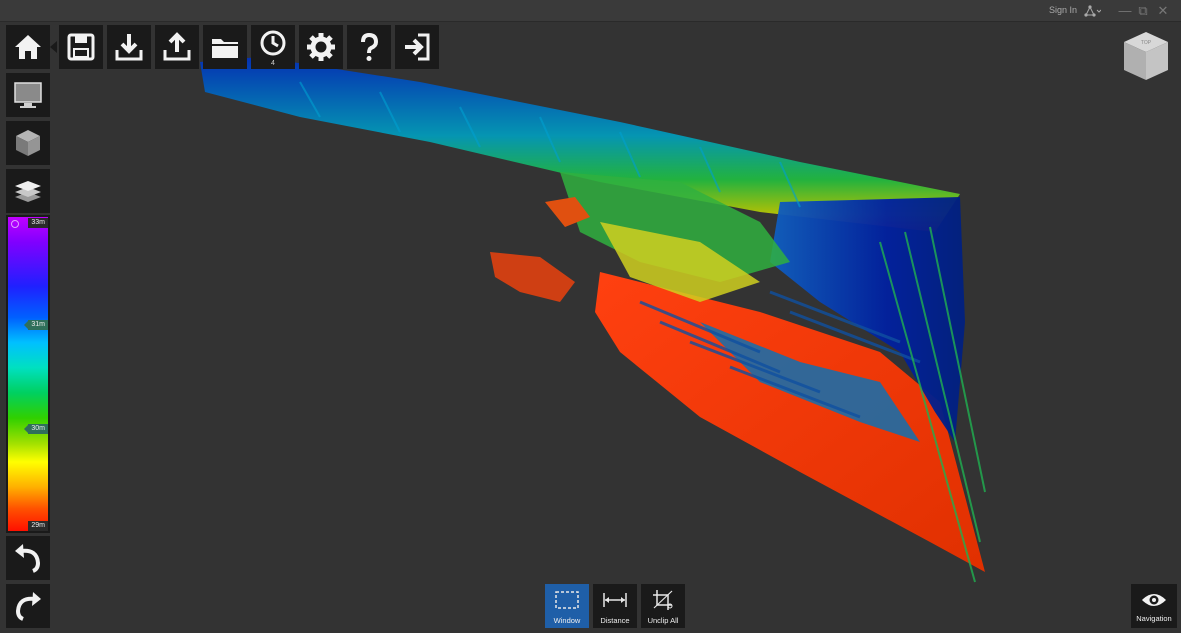  Describe the element at coordinates (1146, 43) in the screenshot. I see `navcube-face-label: TOP` at that location.